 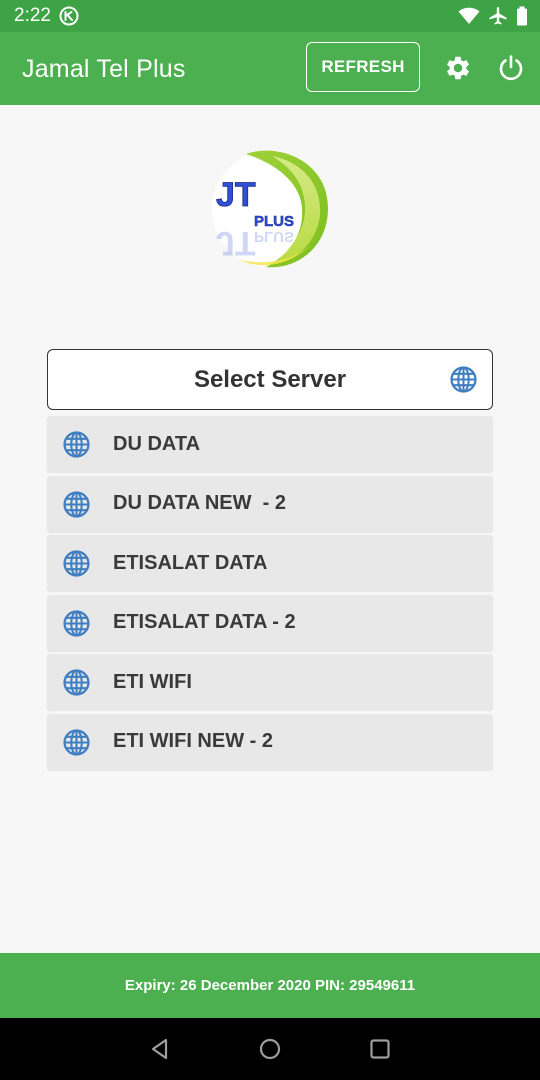 I want to click on expiry-text: Expiry: 26 December 2020 PIN: 29549611, so click(x=270, y=985).